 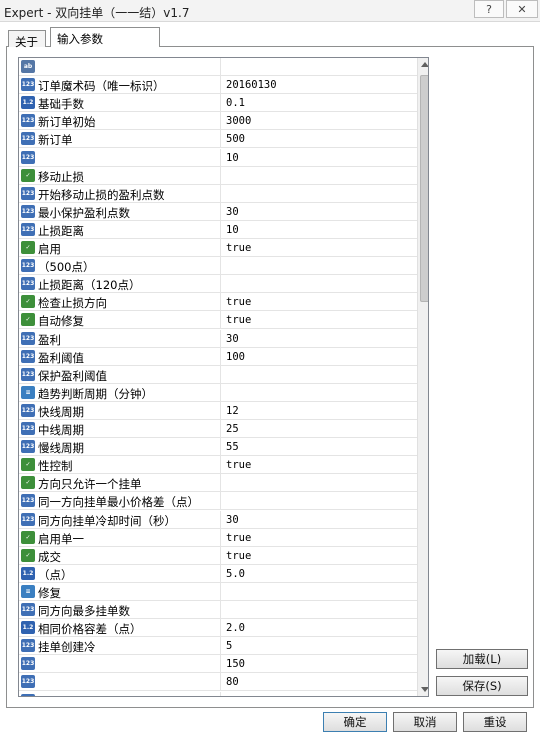 I want to click on parameter-value: 2.0, so click(x=318, y=628).